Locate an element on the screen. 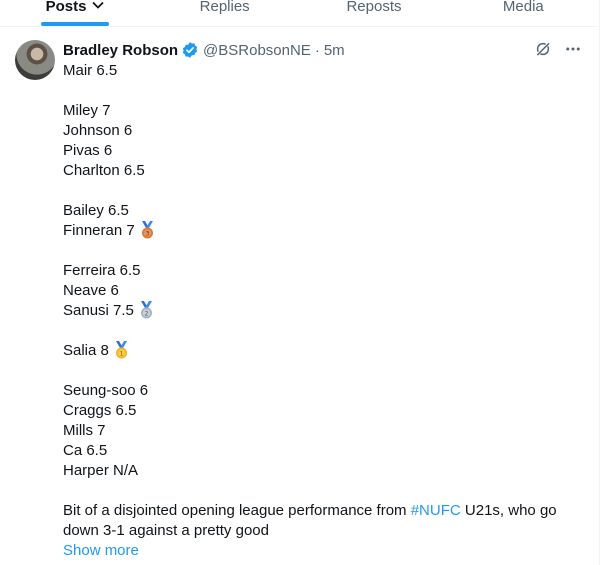 The height and width of the screenshot is (565, 605). grok-icon is located at coordinates (543, 49).